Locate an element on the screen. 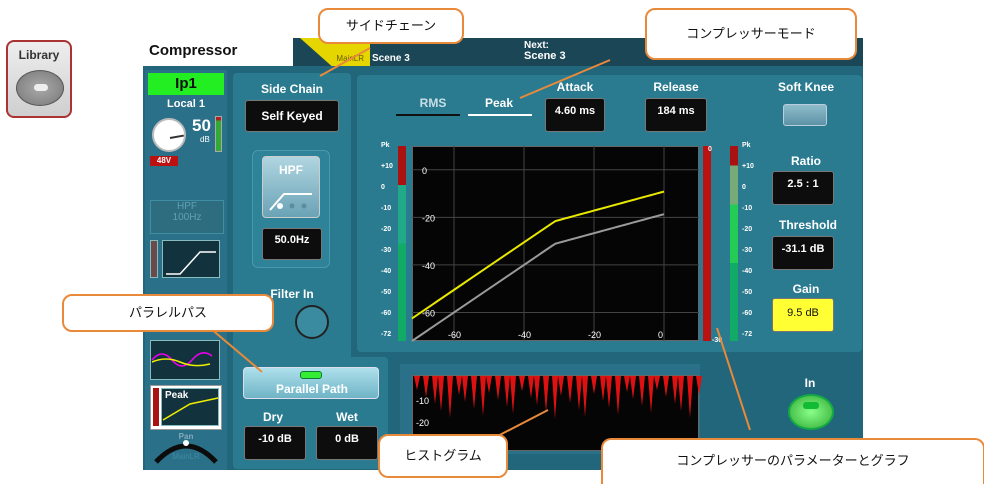 The image size is (984, 487). callout-parallel: パラレルパス is located at coordinates (168, 313).